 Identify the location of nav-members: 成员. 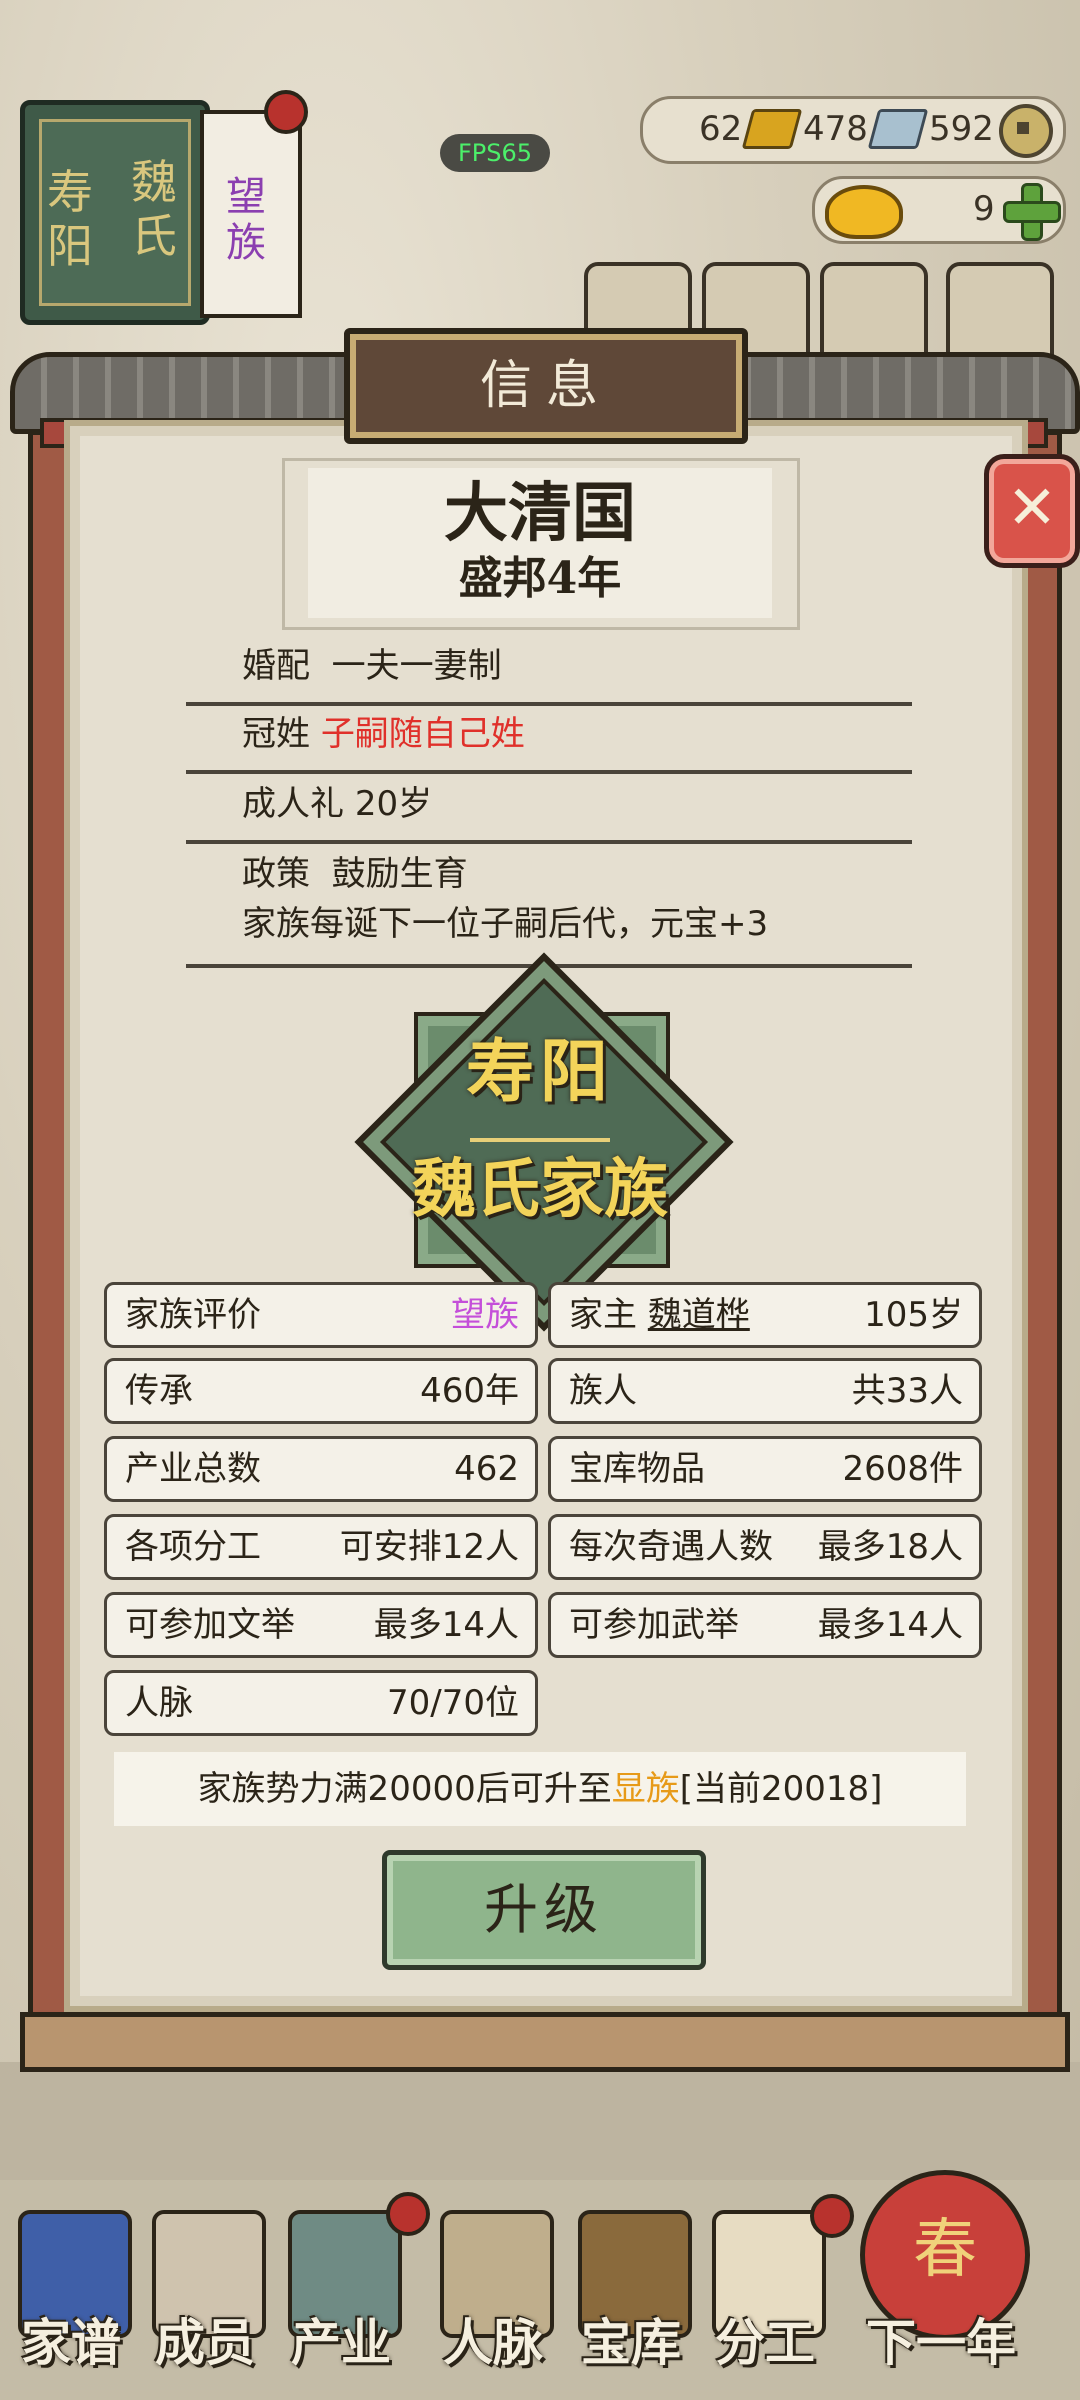
(205, 2300).